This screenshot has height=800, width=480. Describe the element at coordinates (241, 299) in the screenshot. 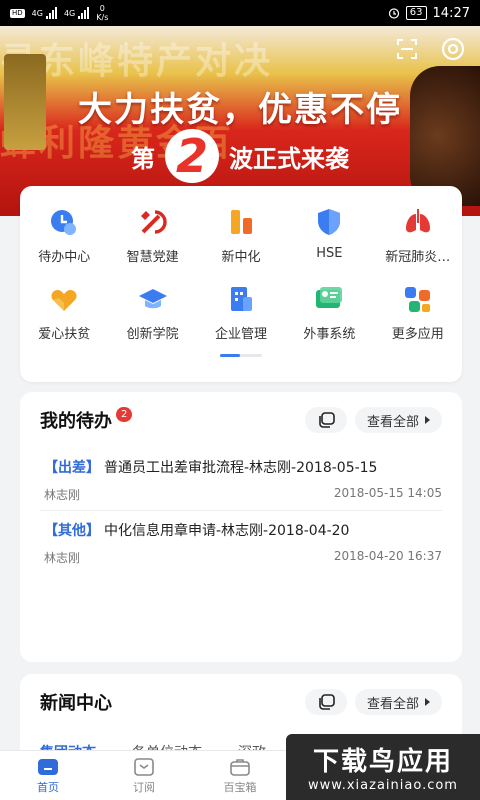

I see `office-building-icon` at that location.